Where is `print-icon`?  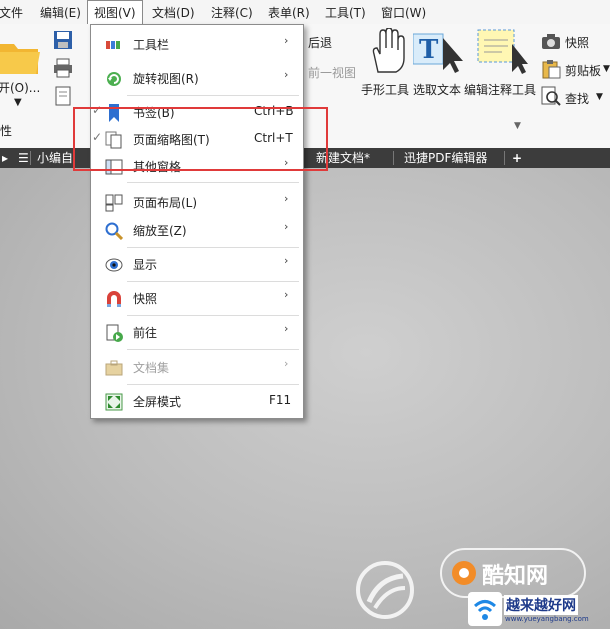
print-icon is located at coordinates (63, 69).